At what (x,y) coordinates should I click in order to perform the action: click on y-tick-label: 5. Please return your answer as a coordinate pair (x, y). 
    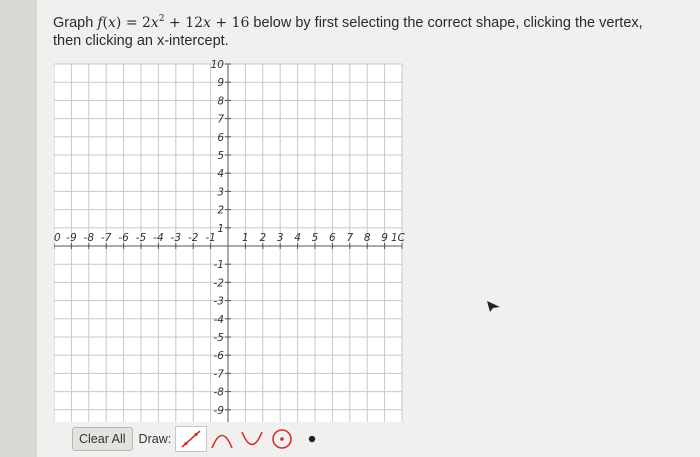
    Looking at the image, I should click on (220, 156).